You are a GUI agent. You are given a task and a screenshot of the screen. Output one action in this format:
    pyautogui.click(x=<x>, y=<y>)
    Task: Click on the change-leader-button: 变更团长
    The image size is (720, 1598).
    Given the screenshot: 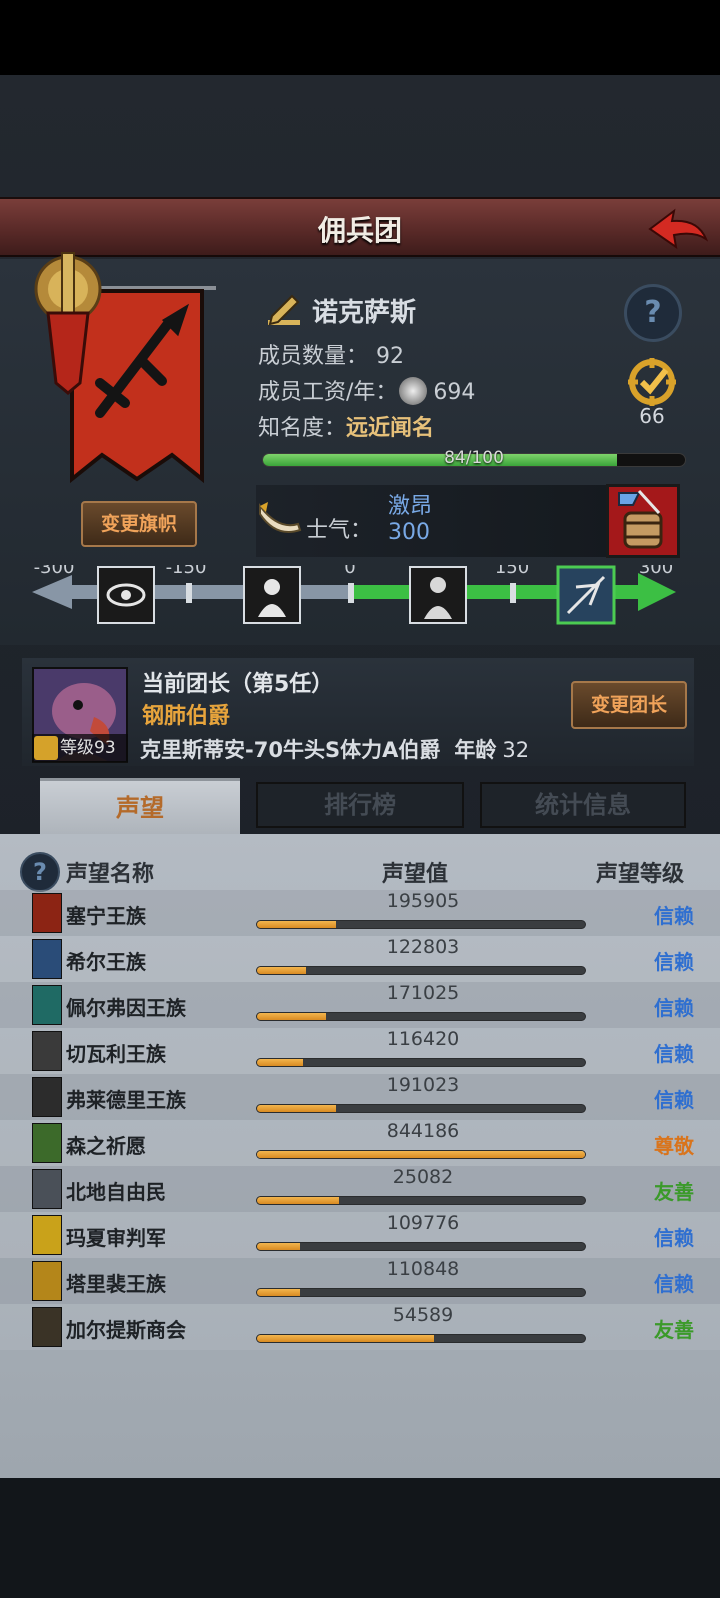 What is the action you would take?
    pyautogui.click(x=629, y=705)
    